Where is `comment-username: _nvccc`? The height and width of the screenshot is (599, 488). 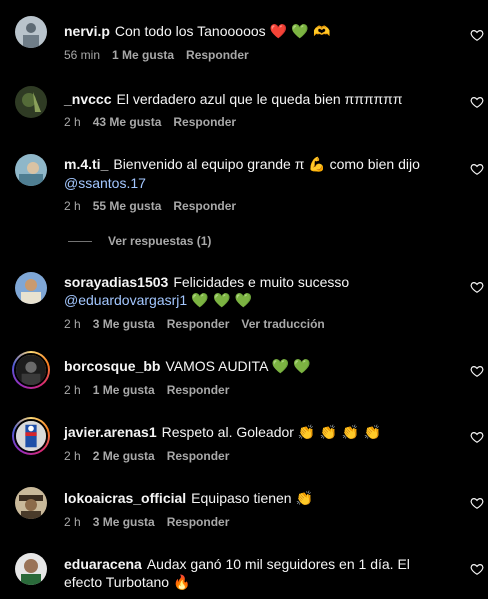 comment-username: _nvccc is located at coordinates (87, 99).